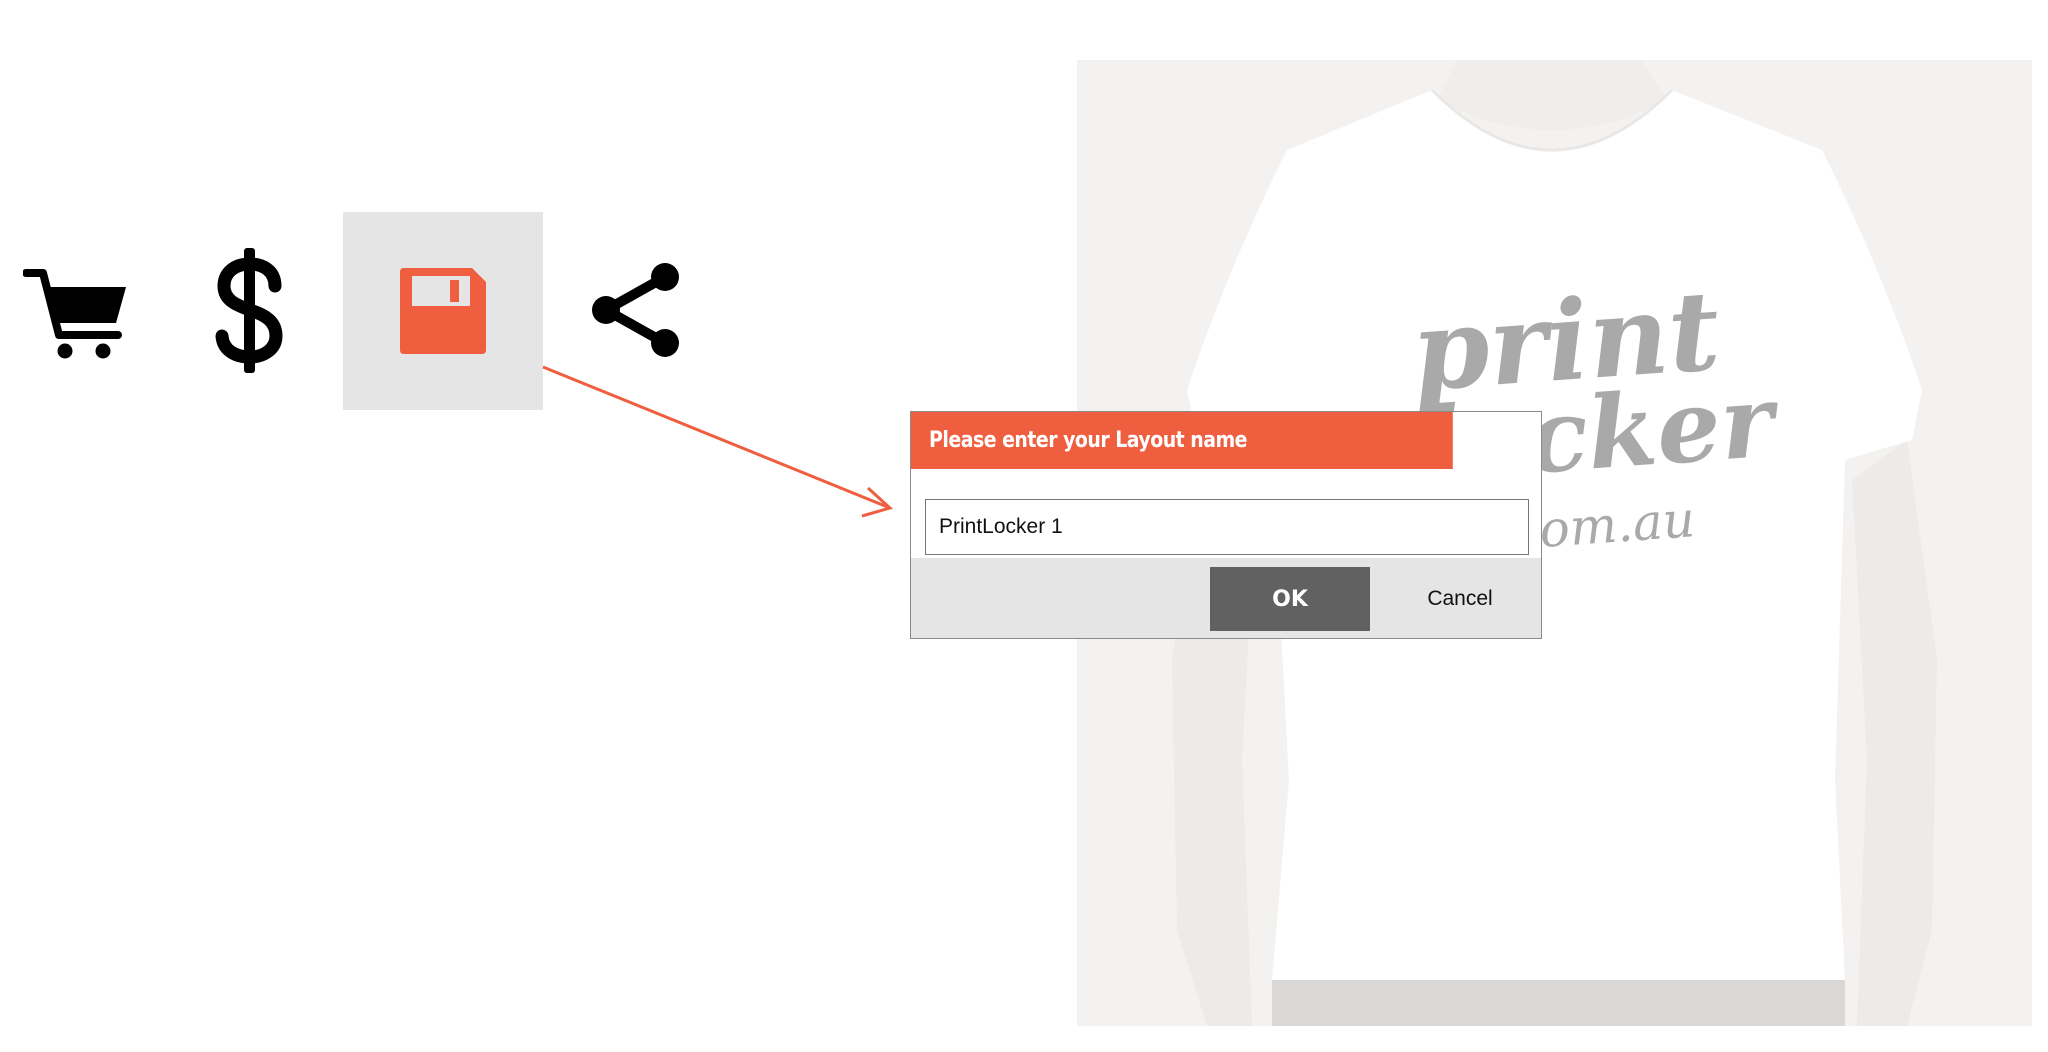 Image resolution: width=2048 pixels, height=1052 pixels. I want to click on dialog-body, so click(1226, 514).